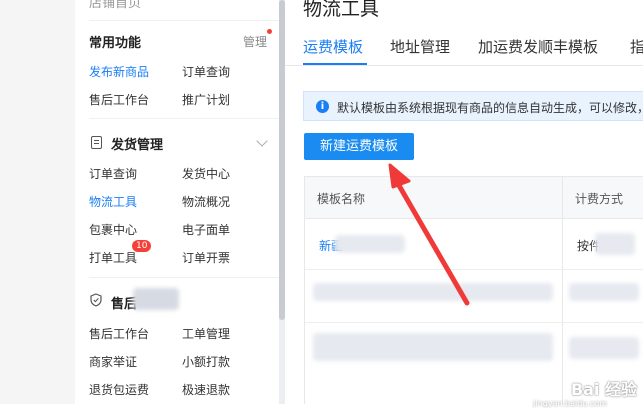 The height and width of the screenshot is (408, 643). What do you see at coordinates (206, 173) in the screenshot?
I see `sidebar-item-shipping-center: 发货中心` at bounding box center [206, 173].